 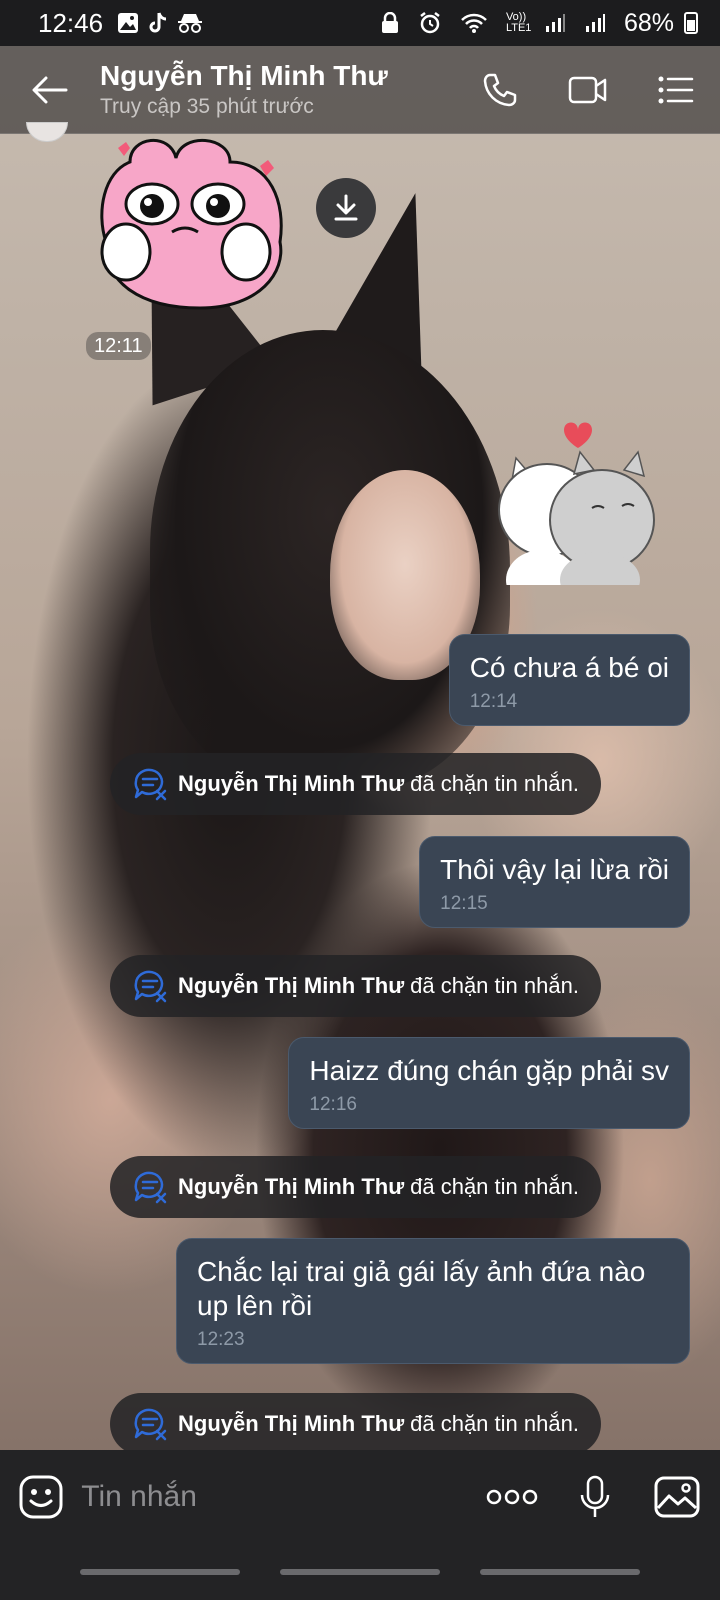 I want to click on voice-message-button, so click(x=596, y=1497).